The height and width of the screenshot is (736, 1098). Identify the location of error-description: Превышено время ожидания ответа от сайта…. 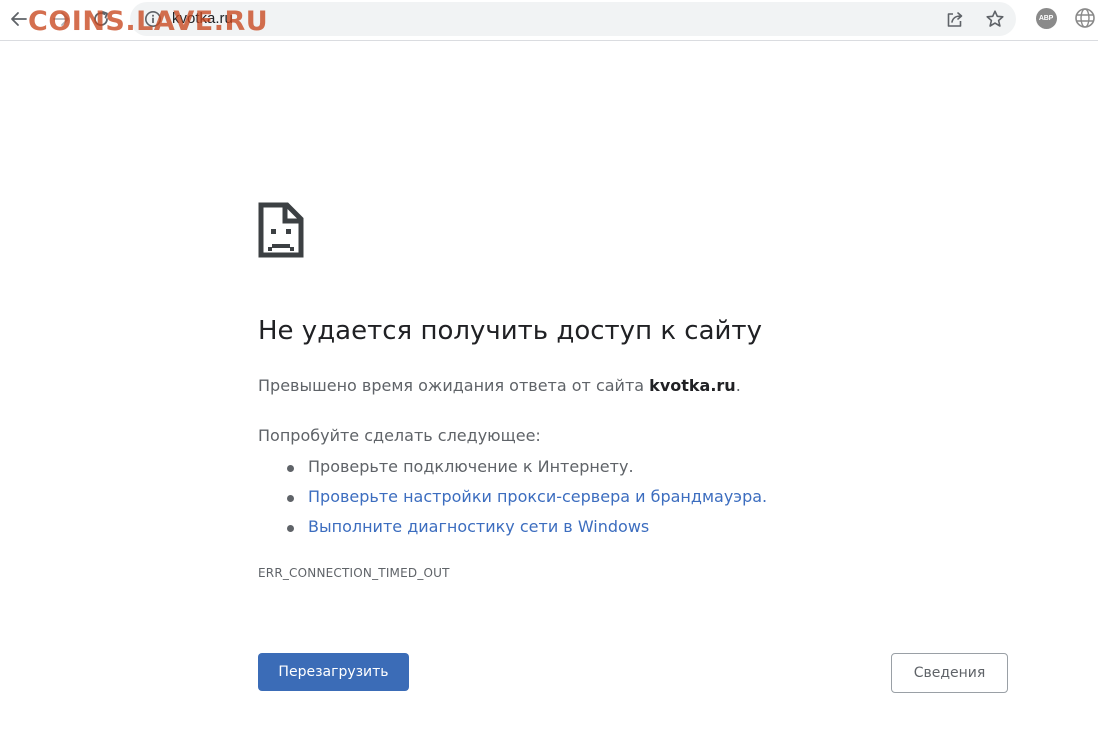
(499, 385).